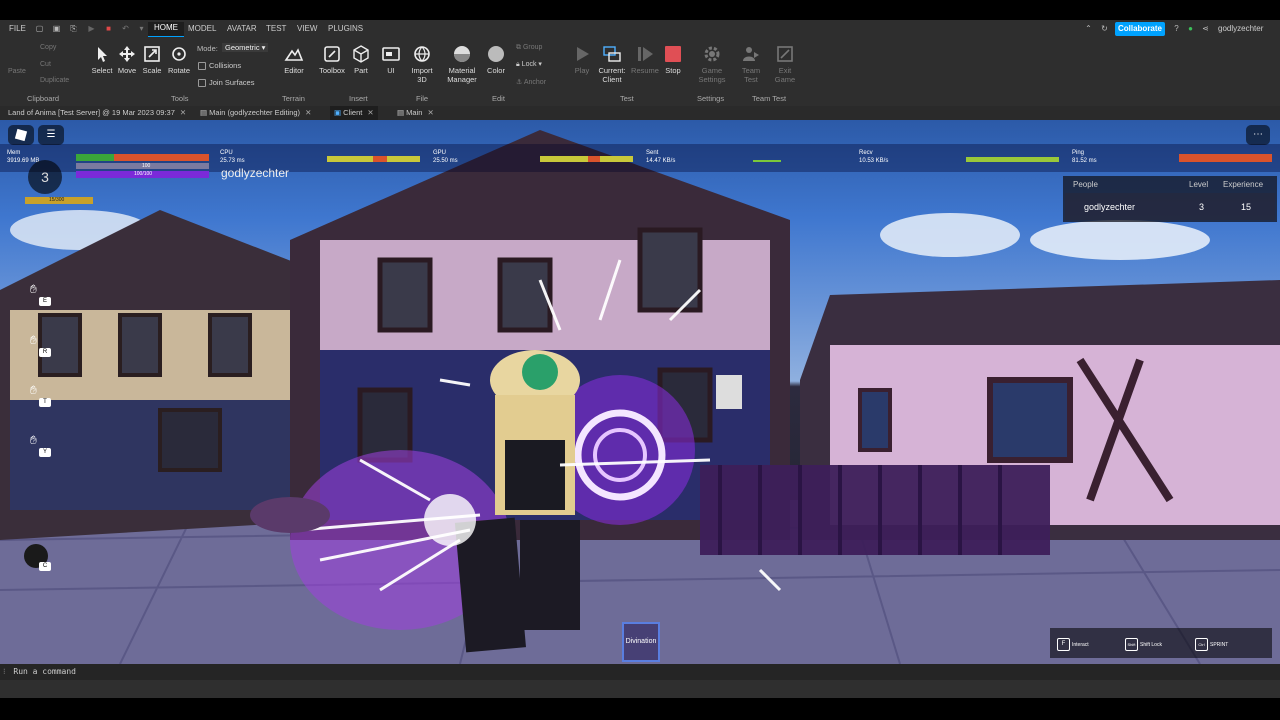  I want to click on resume-button: Resume, so click(645, 59).